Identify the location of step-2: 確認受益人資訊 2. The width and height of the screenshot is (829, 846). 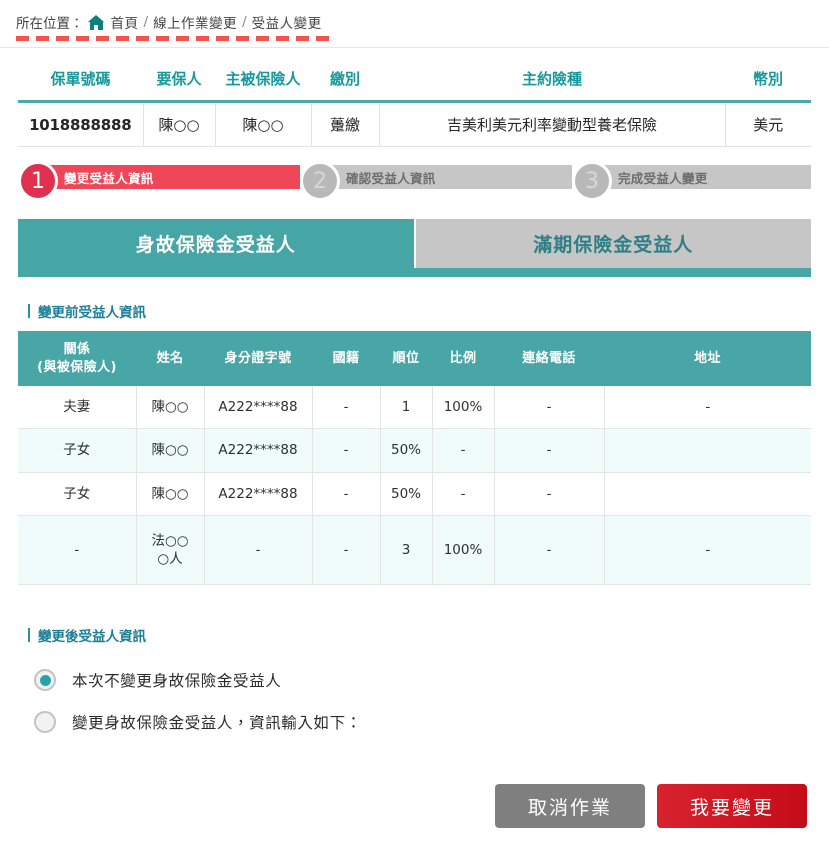
(436, 181).